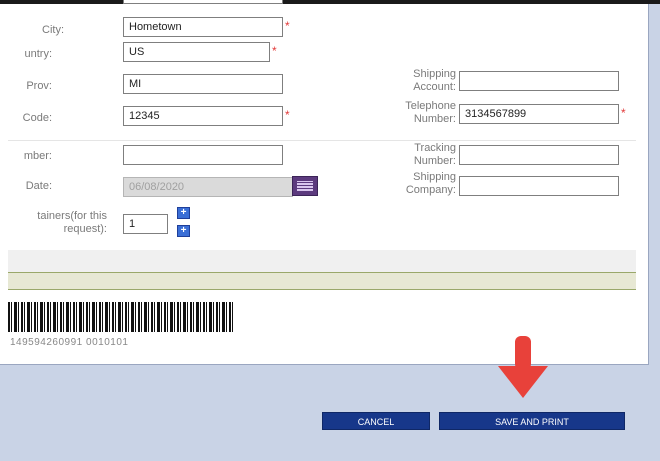  What do you see at coordinates (434, 87) in the screenshot?
I see `shipping-account-label-line2: Account:` at bounding box center [434, 87].